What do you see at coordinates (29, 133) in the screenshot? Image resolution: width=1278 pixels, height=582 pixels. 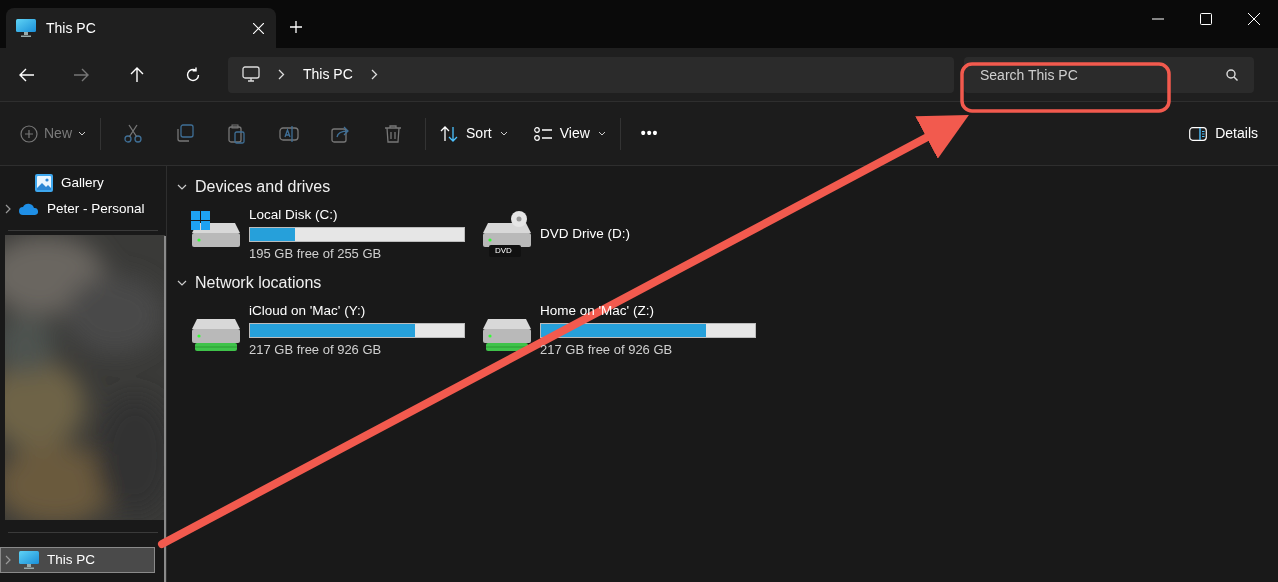 I see `plus-circle-icon` at bounding box center [29, 133].